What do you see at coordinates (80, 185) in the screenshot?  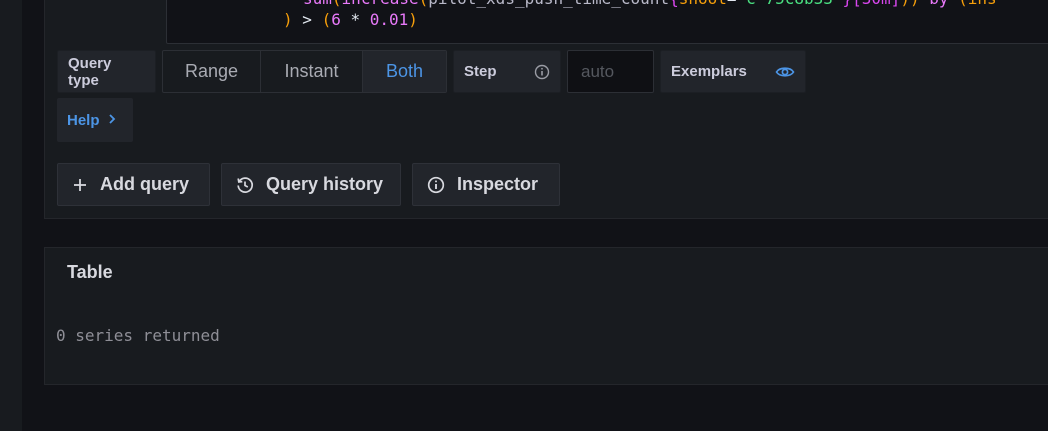 I see `plus-icon` at bounding box center [80, 185].